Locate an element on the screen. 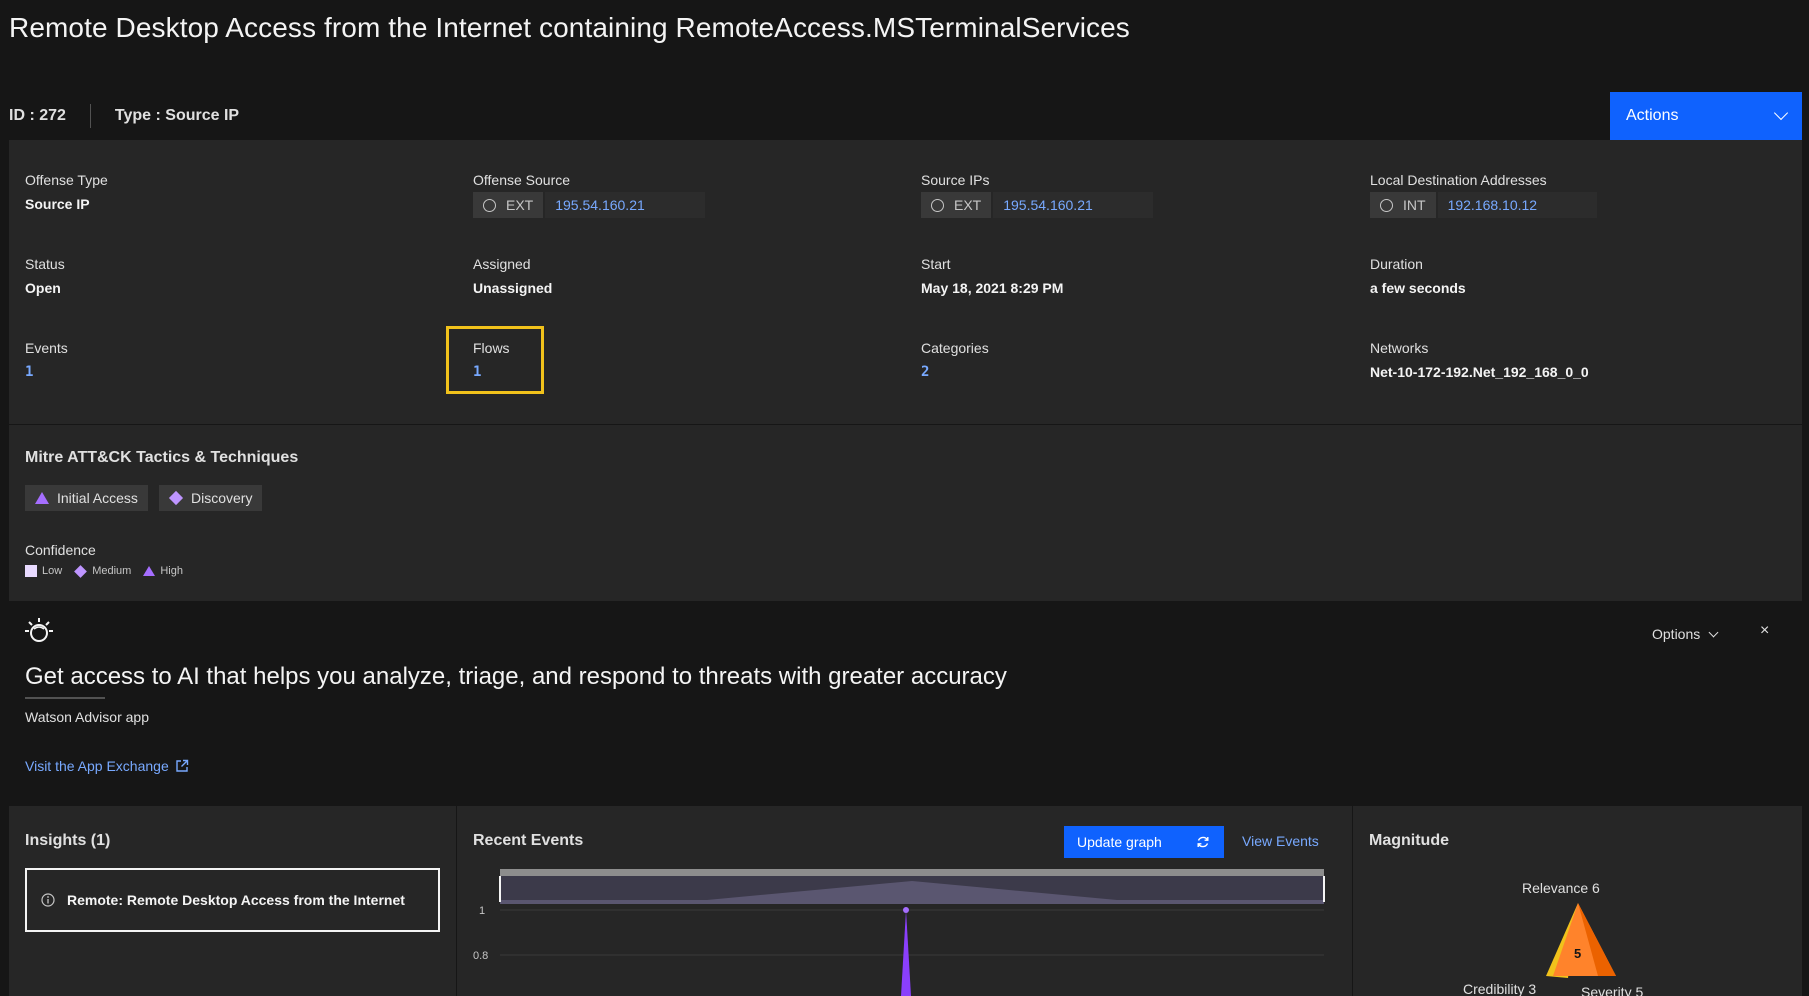 The width and height of the screenshot is (1809, 996). event-spike is located at coordinates (906, 953).